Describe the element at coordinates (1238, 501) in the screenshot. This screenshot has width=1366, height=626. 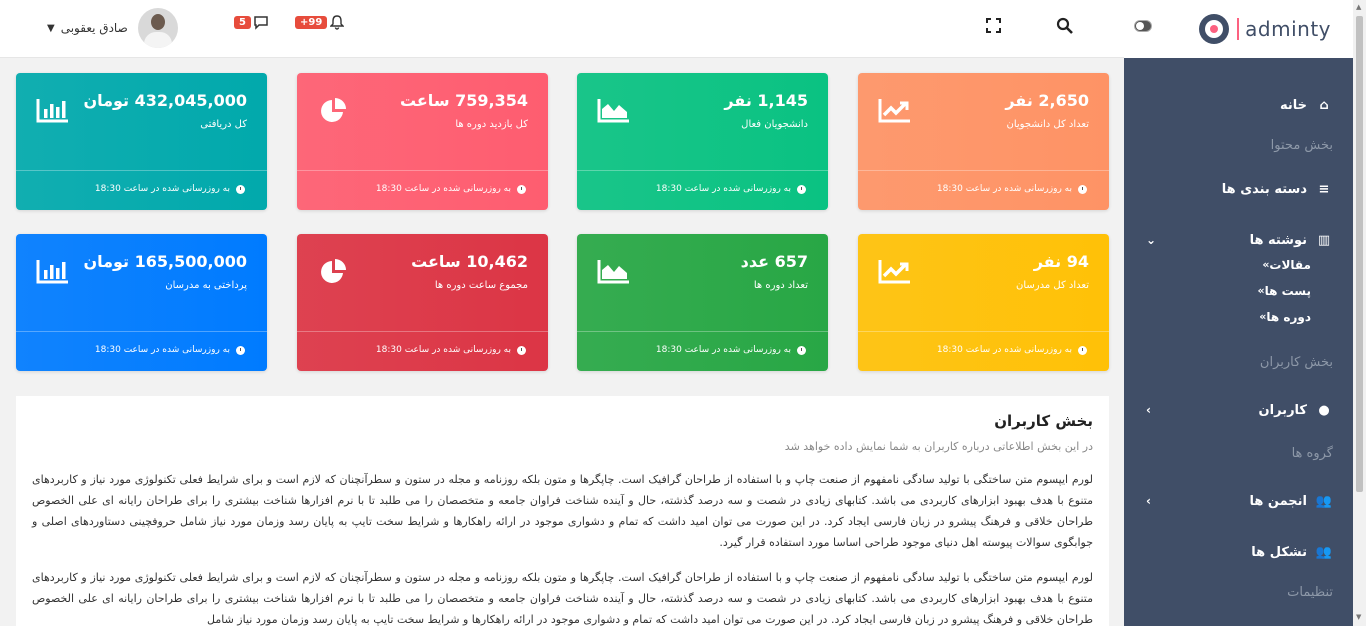
I see `sidebar-item-forums: 👥 انجمن ها ›` at that location.